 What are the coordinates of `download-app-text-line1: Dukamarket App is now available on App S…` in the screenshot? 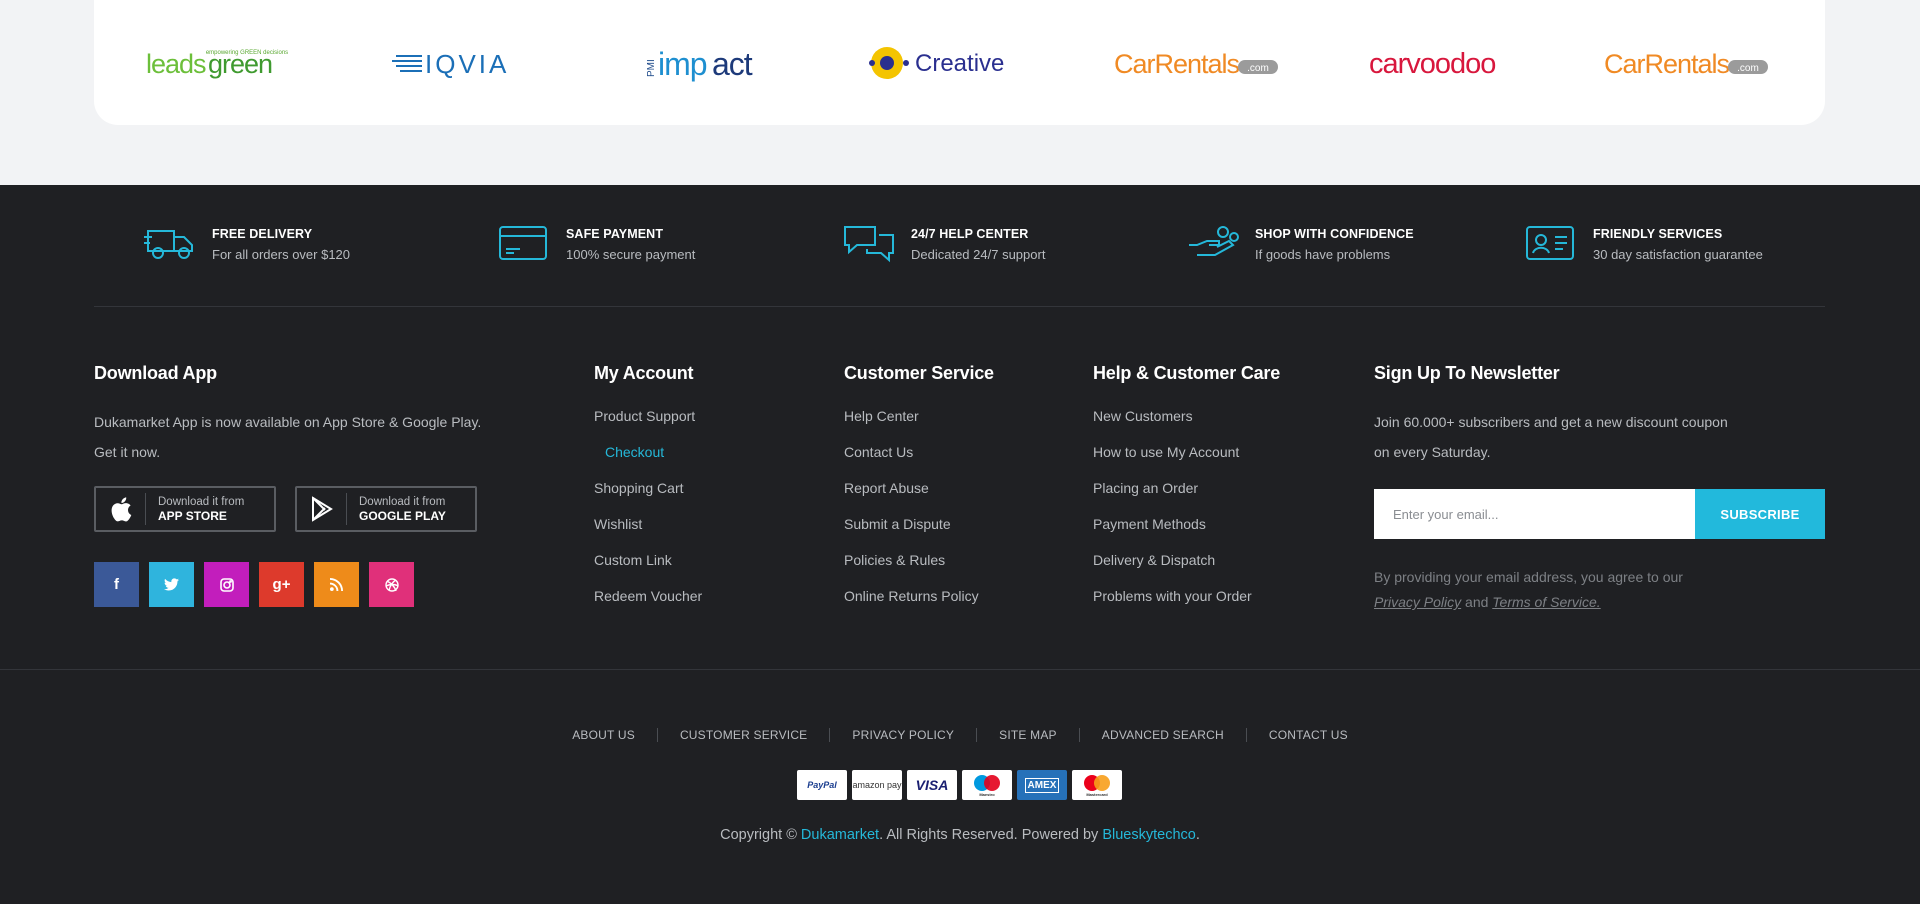 It's located at (288, 422).